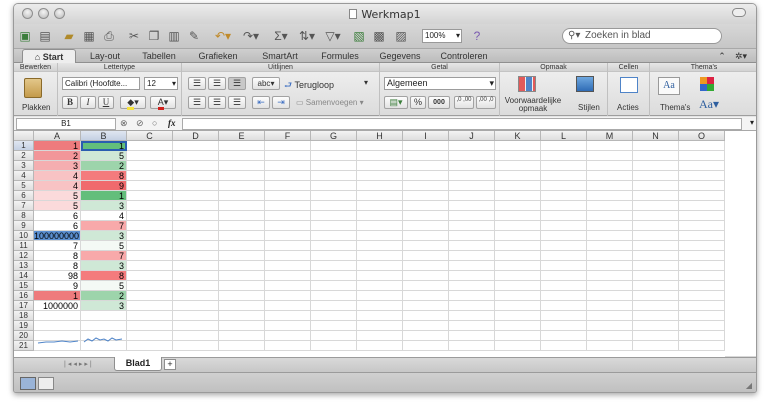  What do you see at coordinates (57, 236) in the screenshot?
I see `cell-a: 100000000` at bounding box center [57, 236].